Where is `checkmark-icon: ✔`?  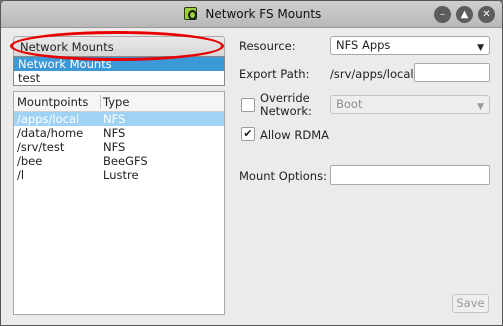
checkmark-icon: ✔ is located at coordinates (248, 133).